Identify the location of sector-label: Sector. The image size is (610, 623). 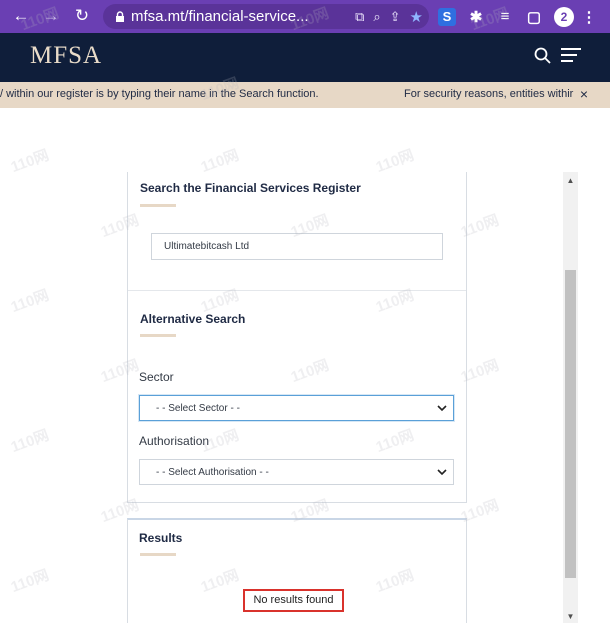
(156, 377).